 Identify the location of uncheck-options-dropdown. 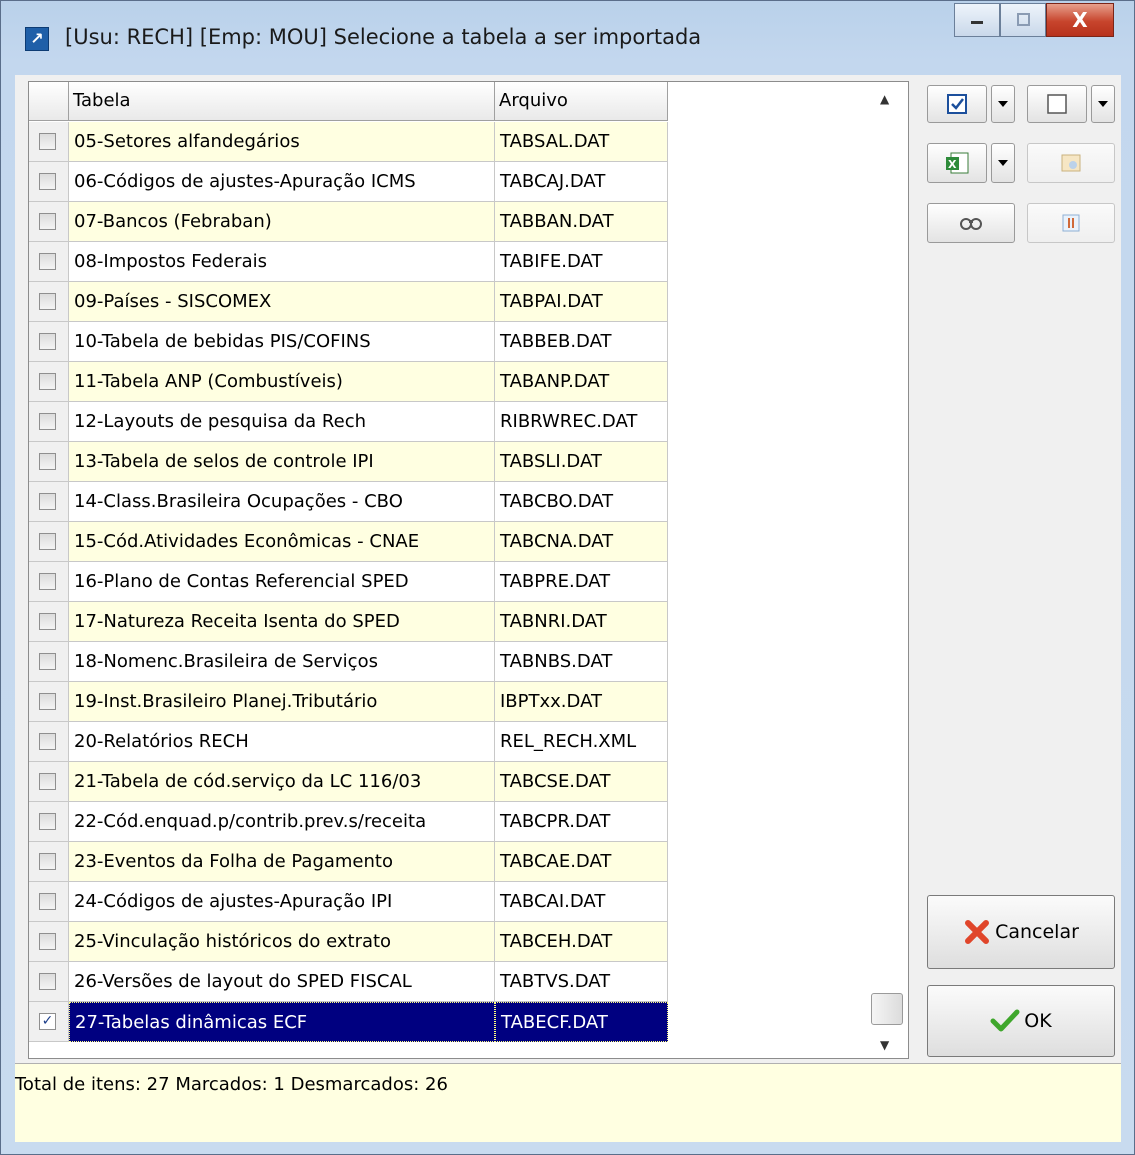
(1103, 104).